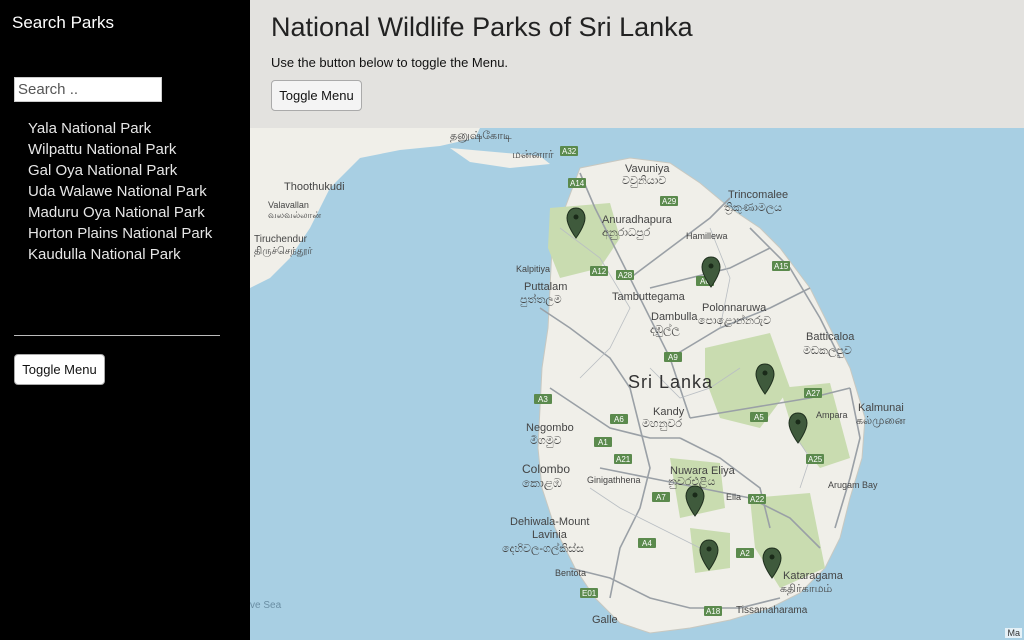 Image resolution: width=1024 pixels, height=640 pixels. I want to click on map-label-puttalam: Puttalam, so click(545, 287).